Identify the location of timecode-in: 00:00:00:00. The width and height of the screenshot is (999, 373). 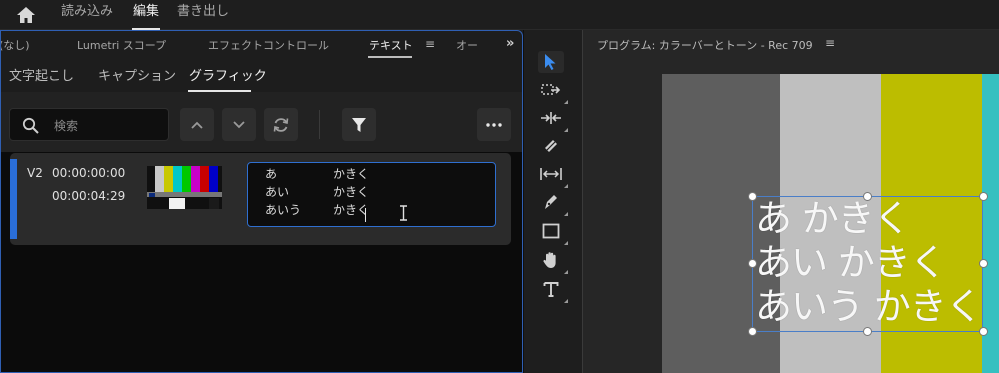
(89, 173).